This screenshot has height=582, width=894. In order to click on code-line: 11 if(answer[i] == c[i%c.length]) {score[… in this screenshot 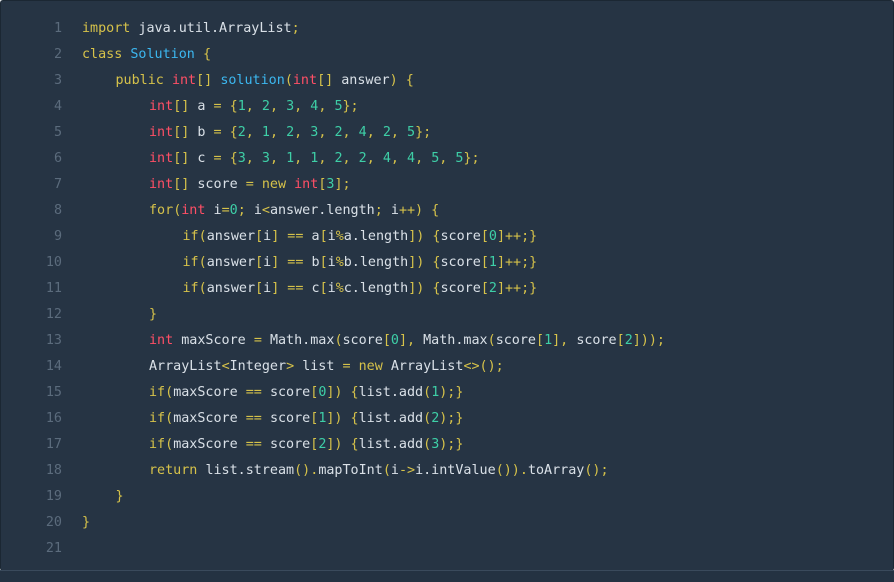, I will do `click(447, 289)`.